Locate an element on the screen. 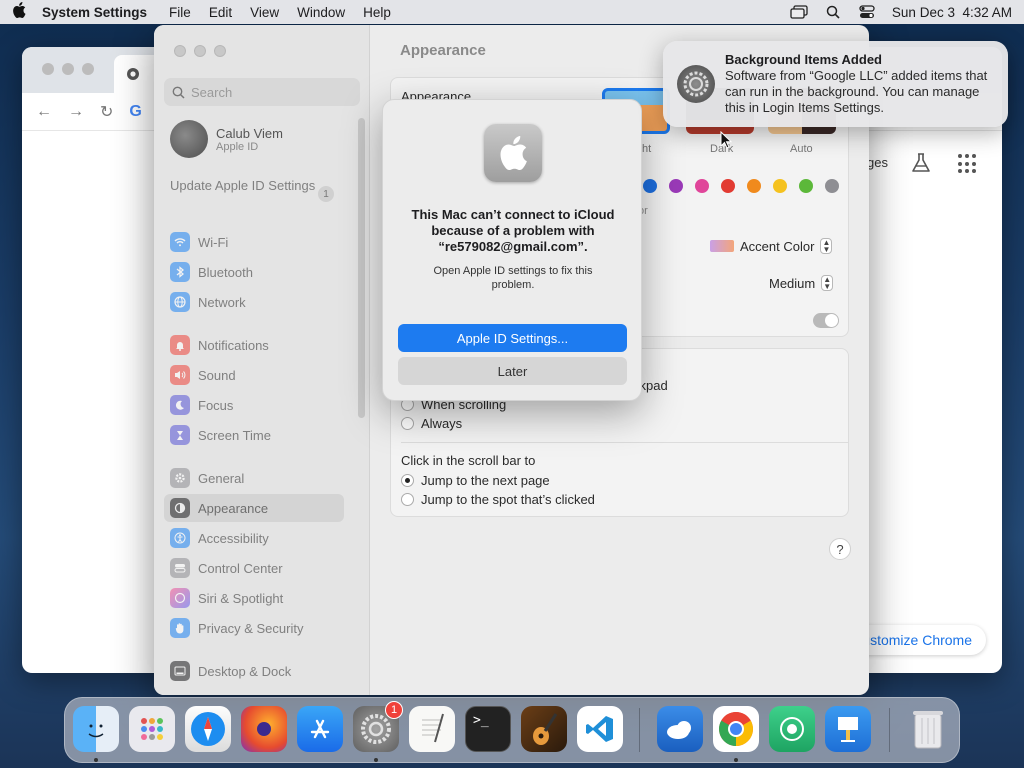 Image resolution: width=1024 pixels, height=768 pixels. sidebar-item-siri-spotlight: Siri & Spotlight is located at coordinates (254, 598).